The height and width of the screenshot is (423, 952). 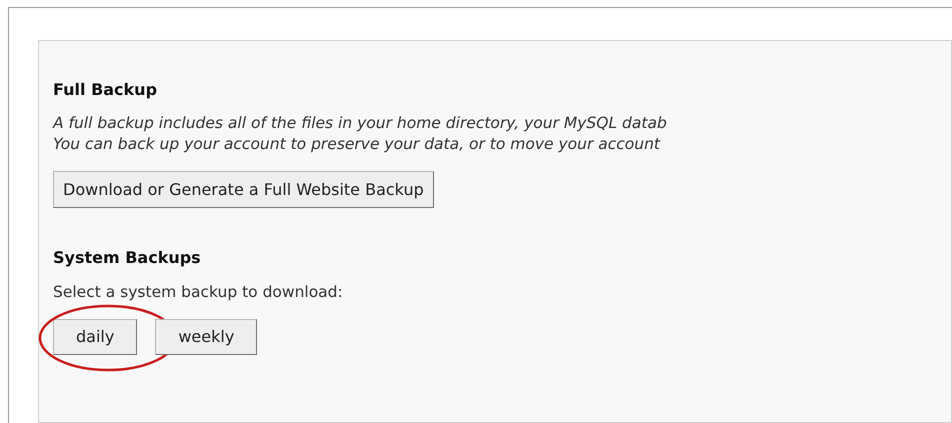 What do you see at coordinates (127, 258) in the screenshot?
I see `section-title: System Backups` at bounding box center [127, 258].